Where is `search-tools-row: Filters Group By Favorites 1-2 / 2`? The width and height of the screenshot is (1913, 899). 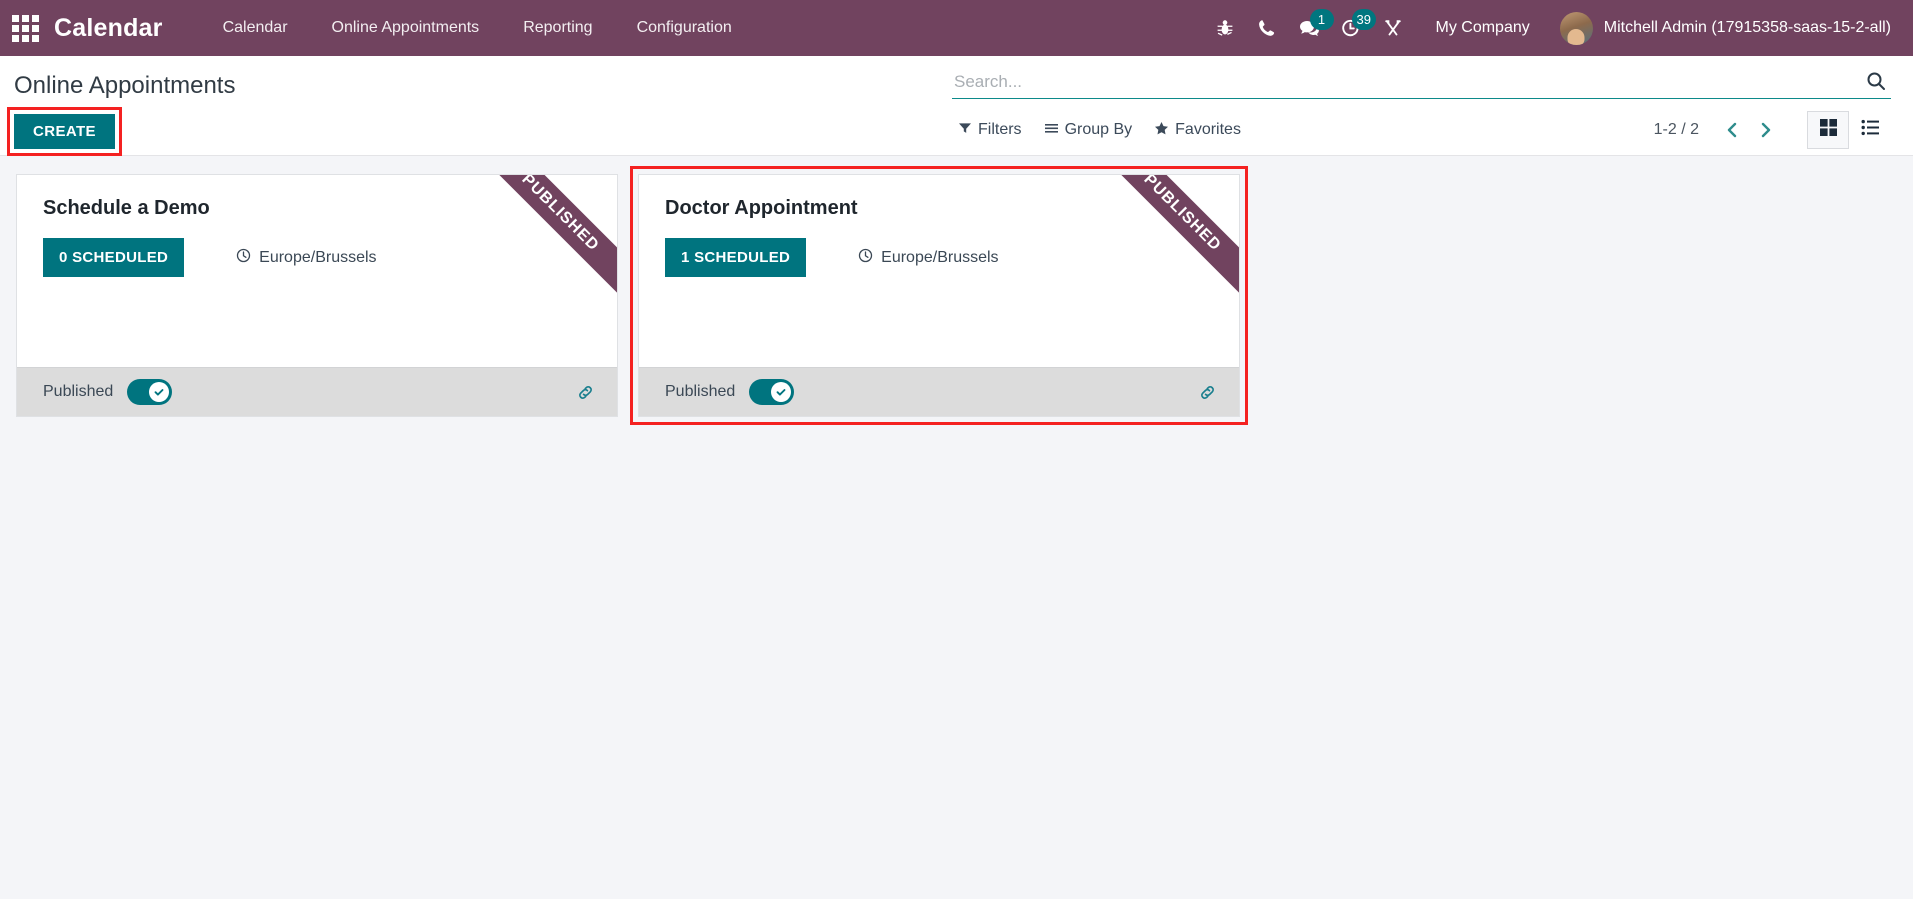 search-tools-row: Filters Group By Favorites 1-2 / 2 is located at coordinates (1421, 130).